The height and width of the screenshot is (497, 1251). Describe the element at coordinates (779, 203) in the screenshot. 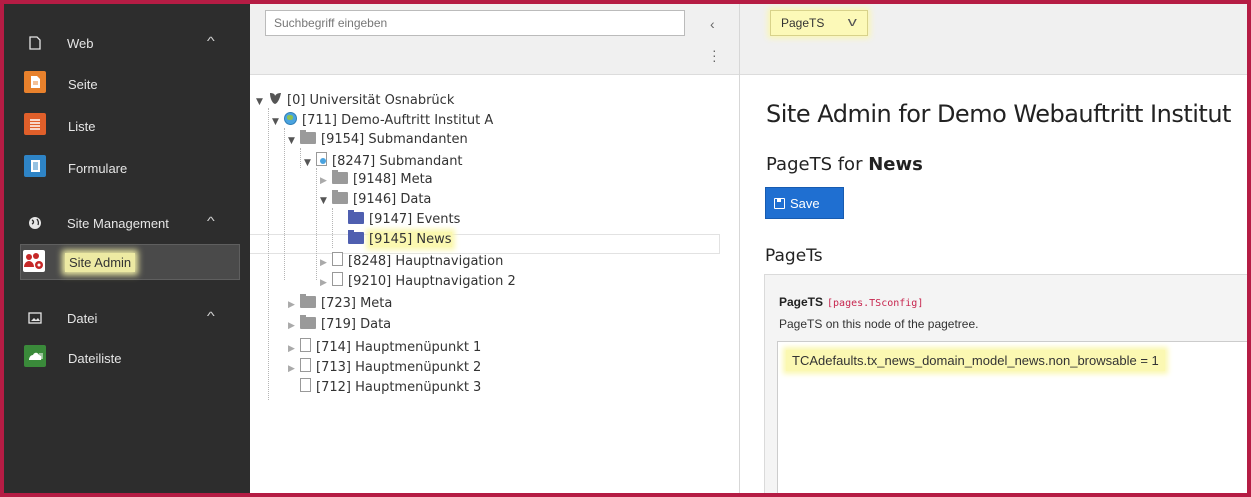

I see `save-icon` at that location.